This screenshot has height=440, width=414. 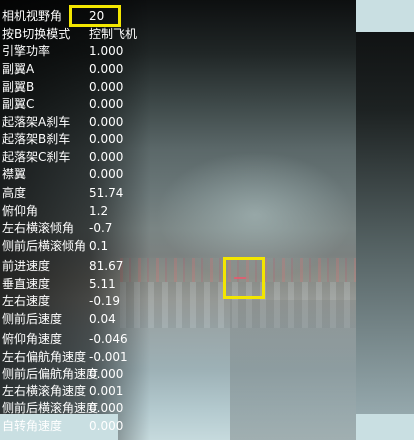 What do you see at coordinates (32, 16) in the screenshot?
I see `hud-label: 相机视野角` at bounding box center [32, 16].